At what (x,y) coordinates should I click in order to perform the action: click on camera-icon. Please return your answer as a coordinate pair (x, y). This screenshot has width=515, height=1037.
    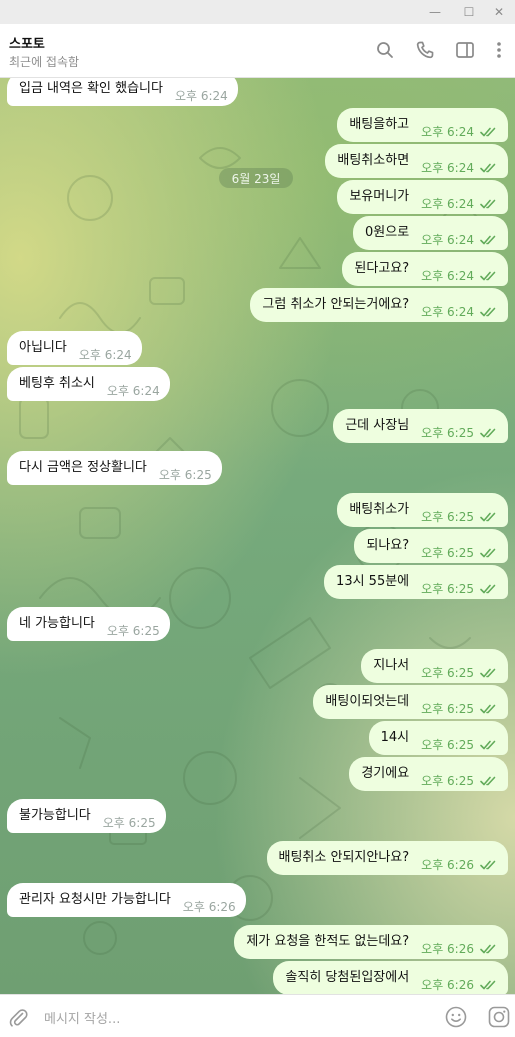
    Looking at the image, I should click on (499, 1017).